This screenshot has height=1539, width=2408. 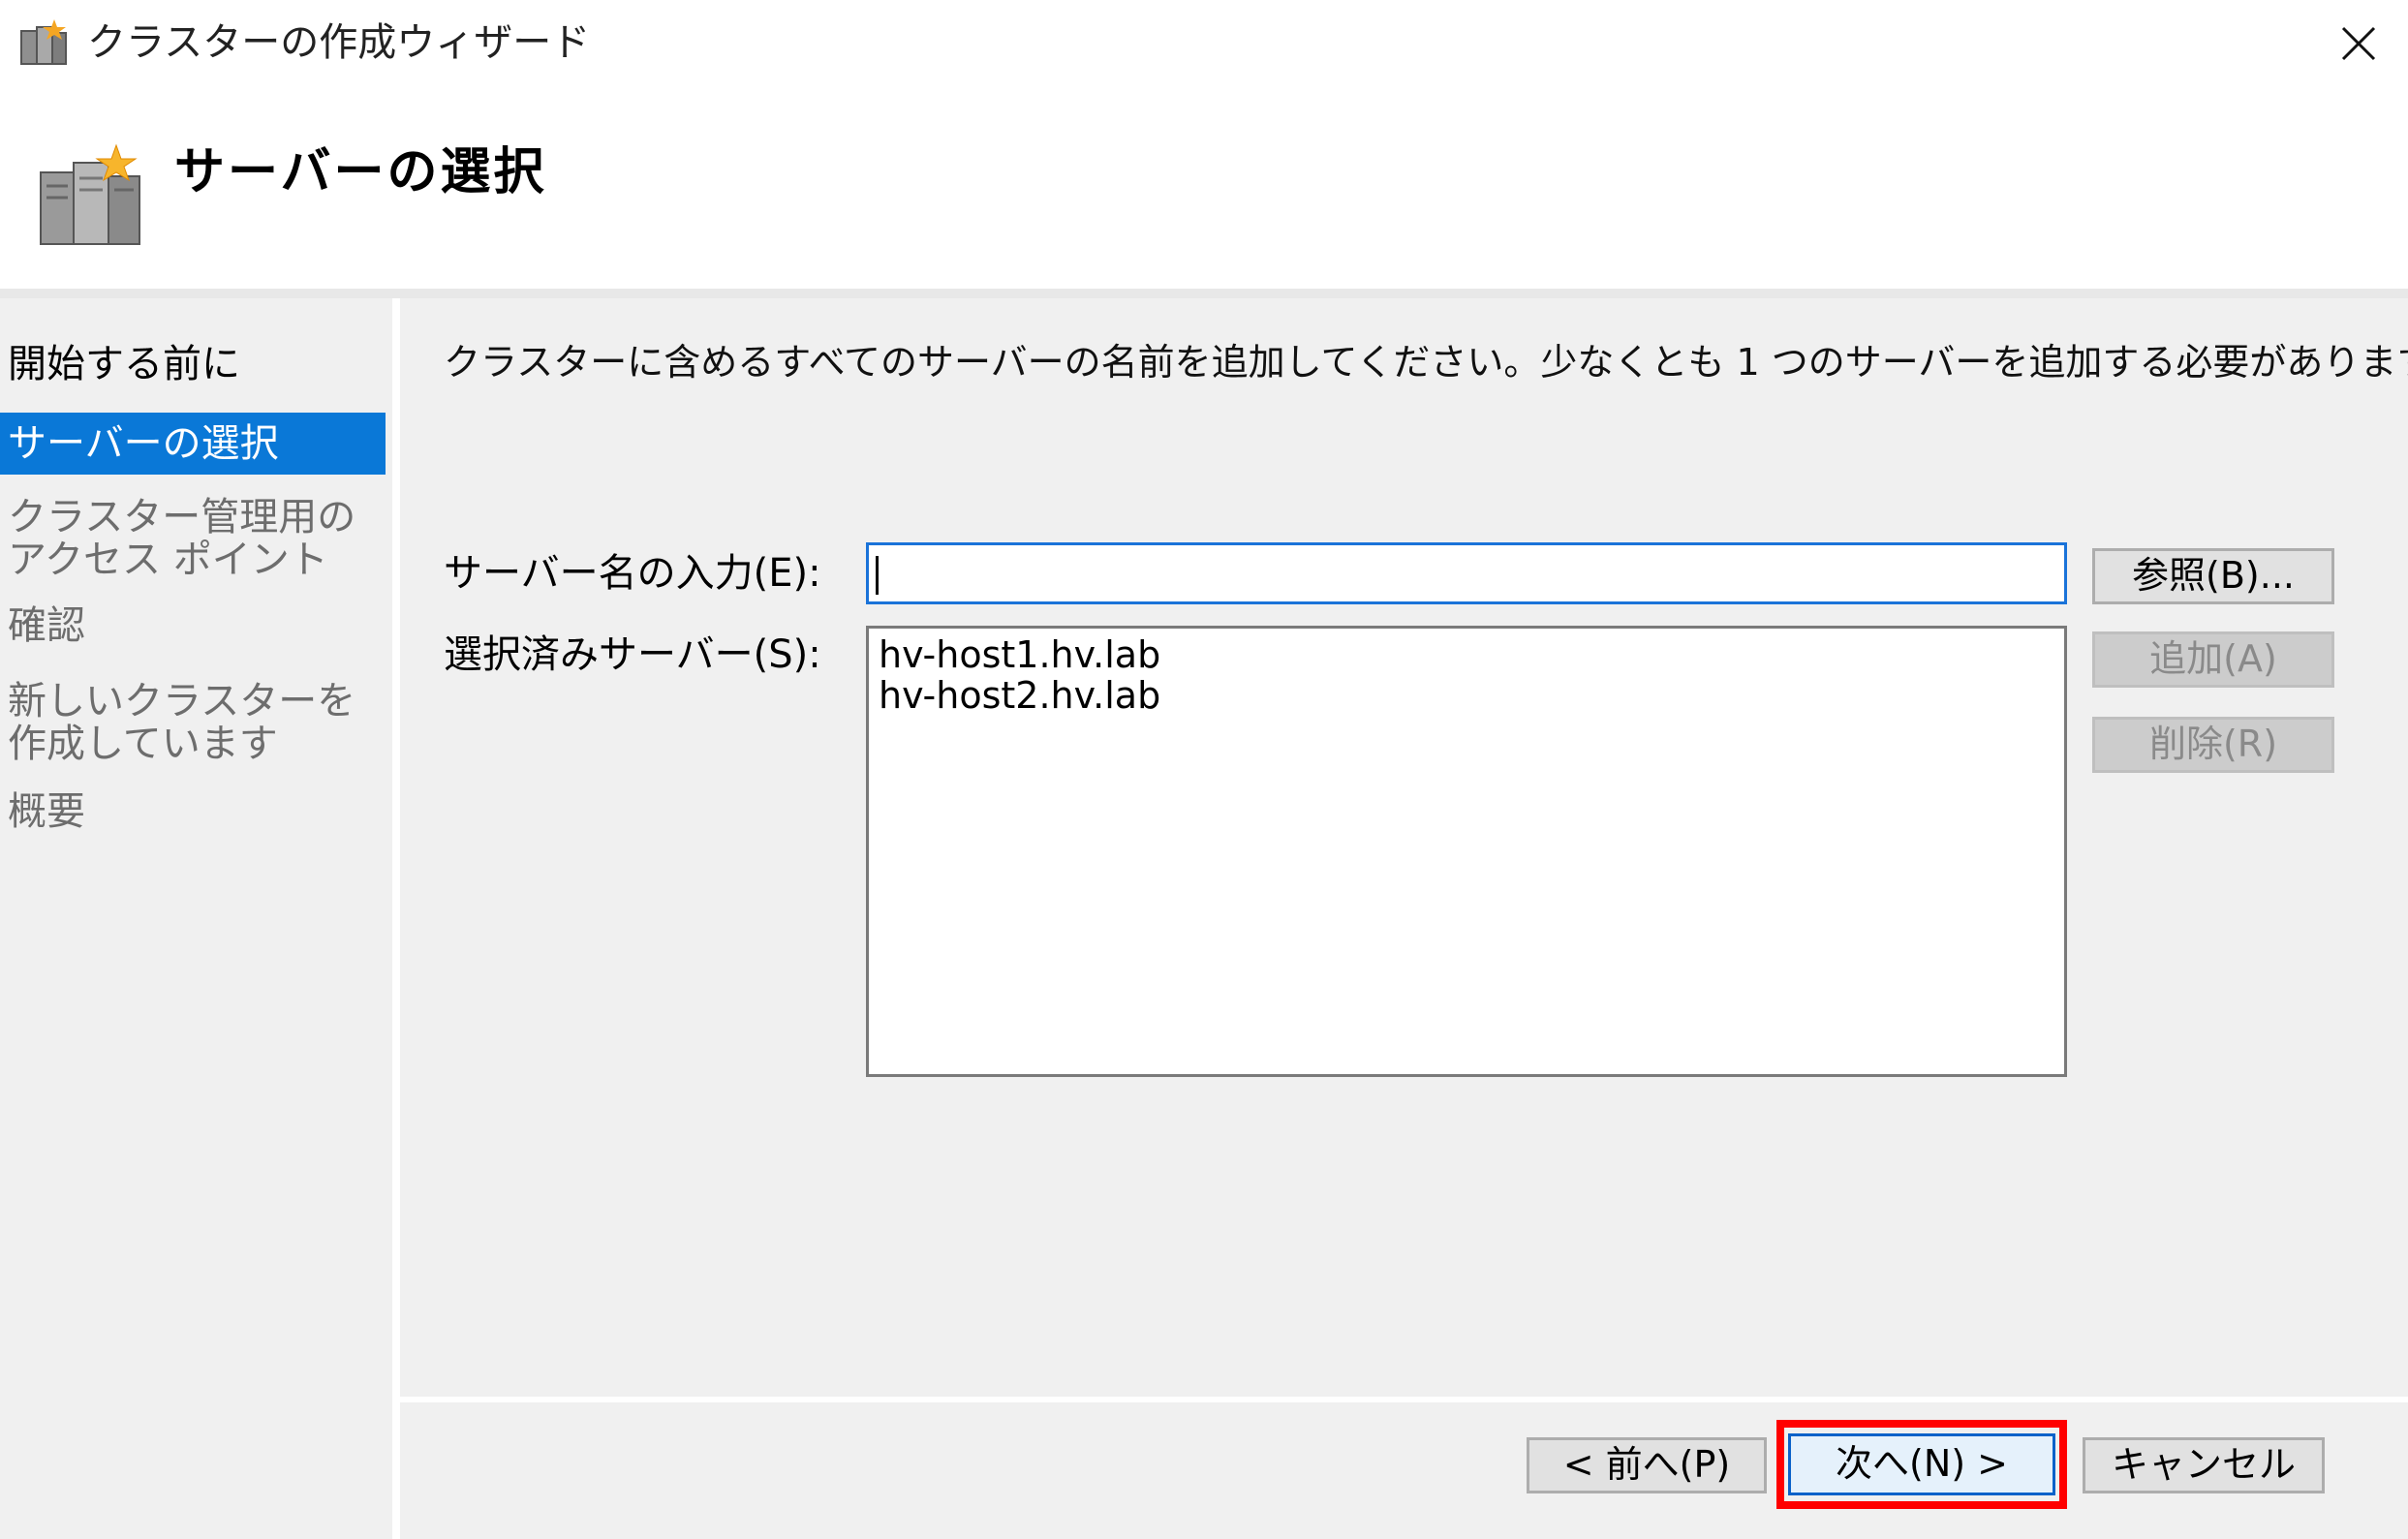 I want to click on window-title: クラスターの作成ウィザード, so click(x=339, y=43).